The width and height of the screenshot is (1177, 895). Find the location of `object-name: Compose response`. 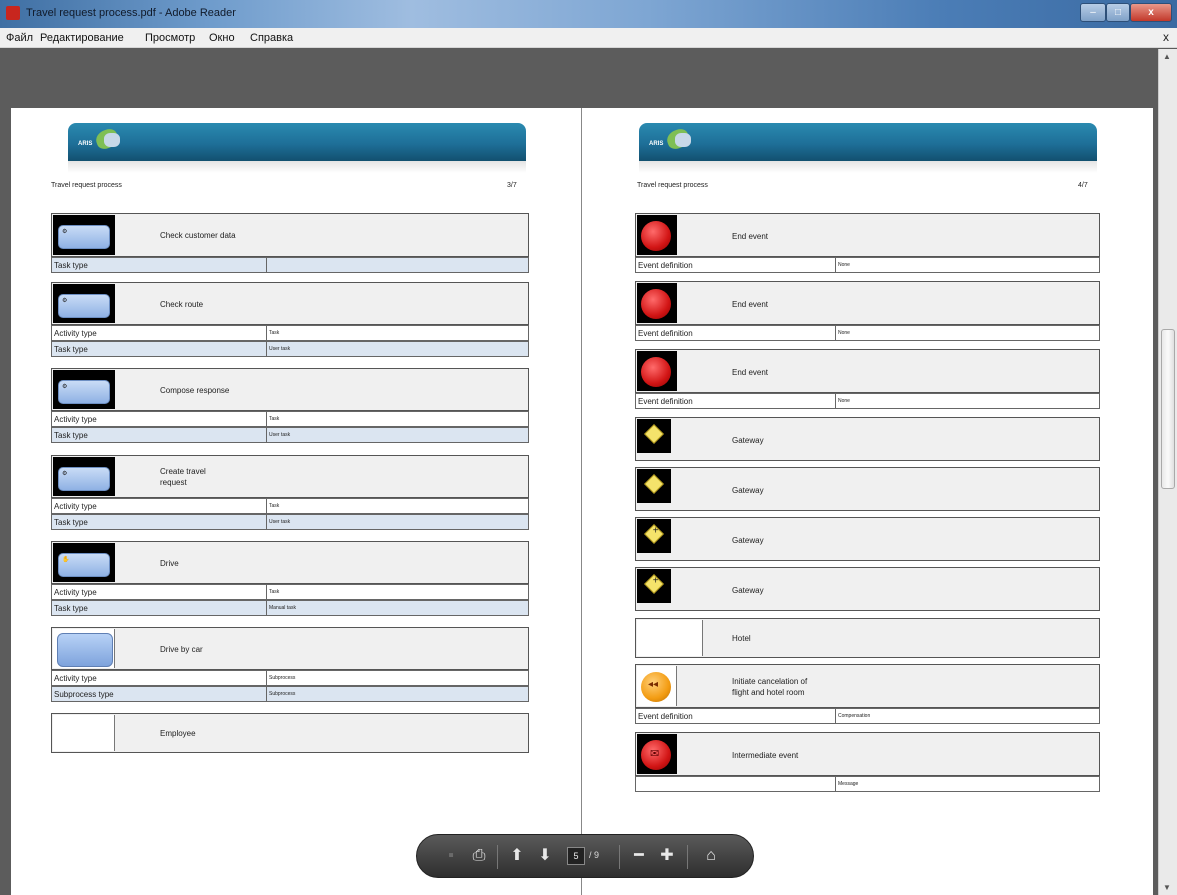

object-name: Compose response is located at coordinates (195, 390).